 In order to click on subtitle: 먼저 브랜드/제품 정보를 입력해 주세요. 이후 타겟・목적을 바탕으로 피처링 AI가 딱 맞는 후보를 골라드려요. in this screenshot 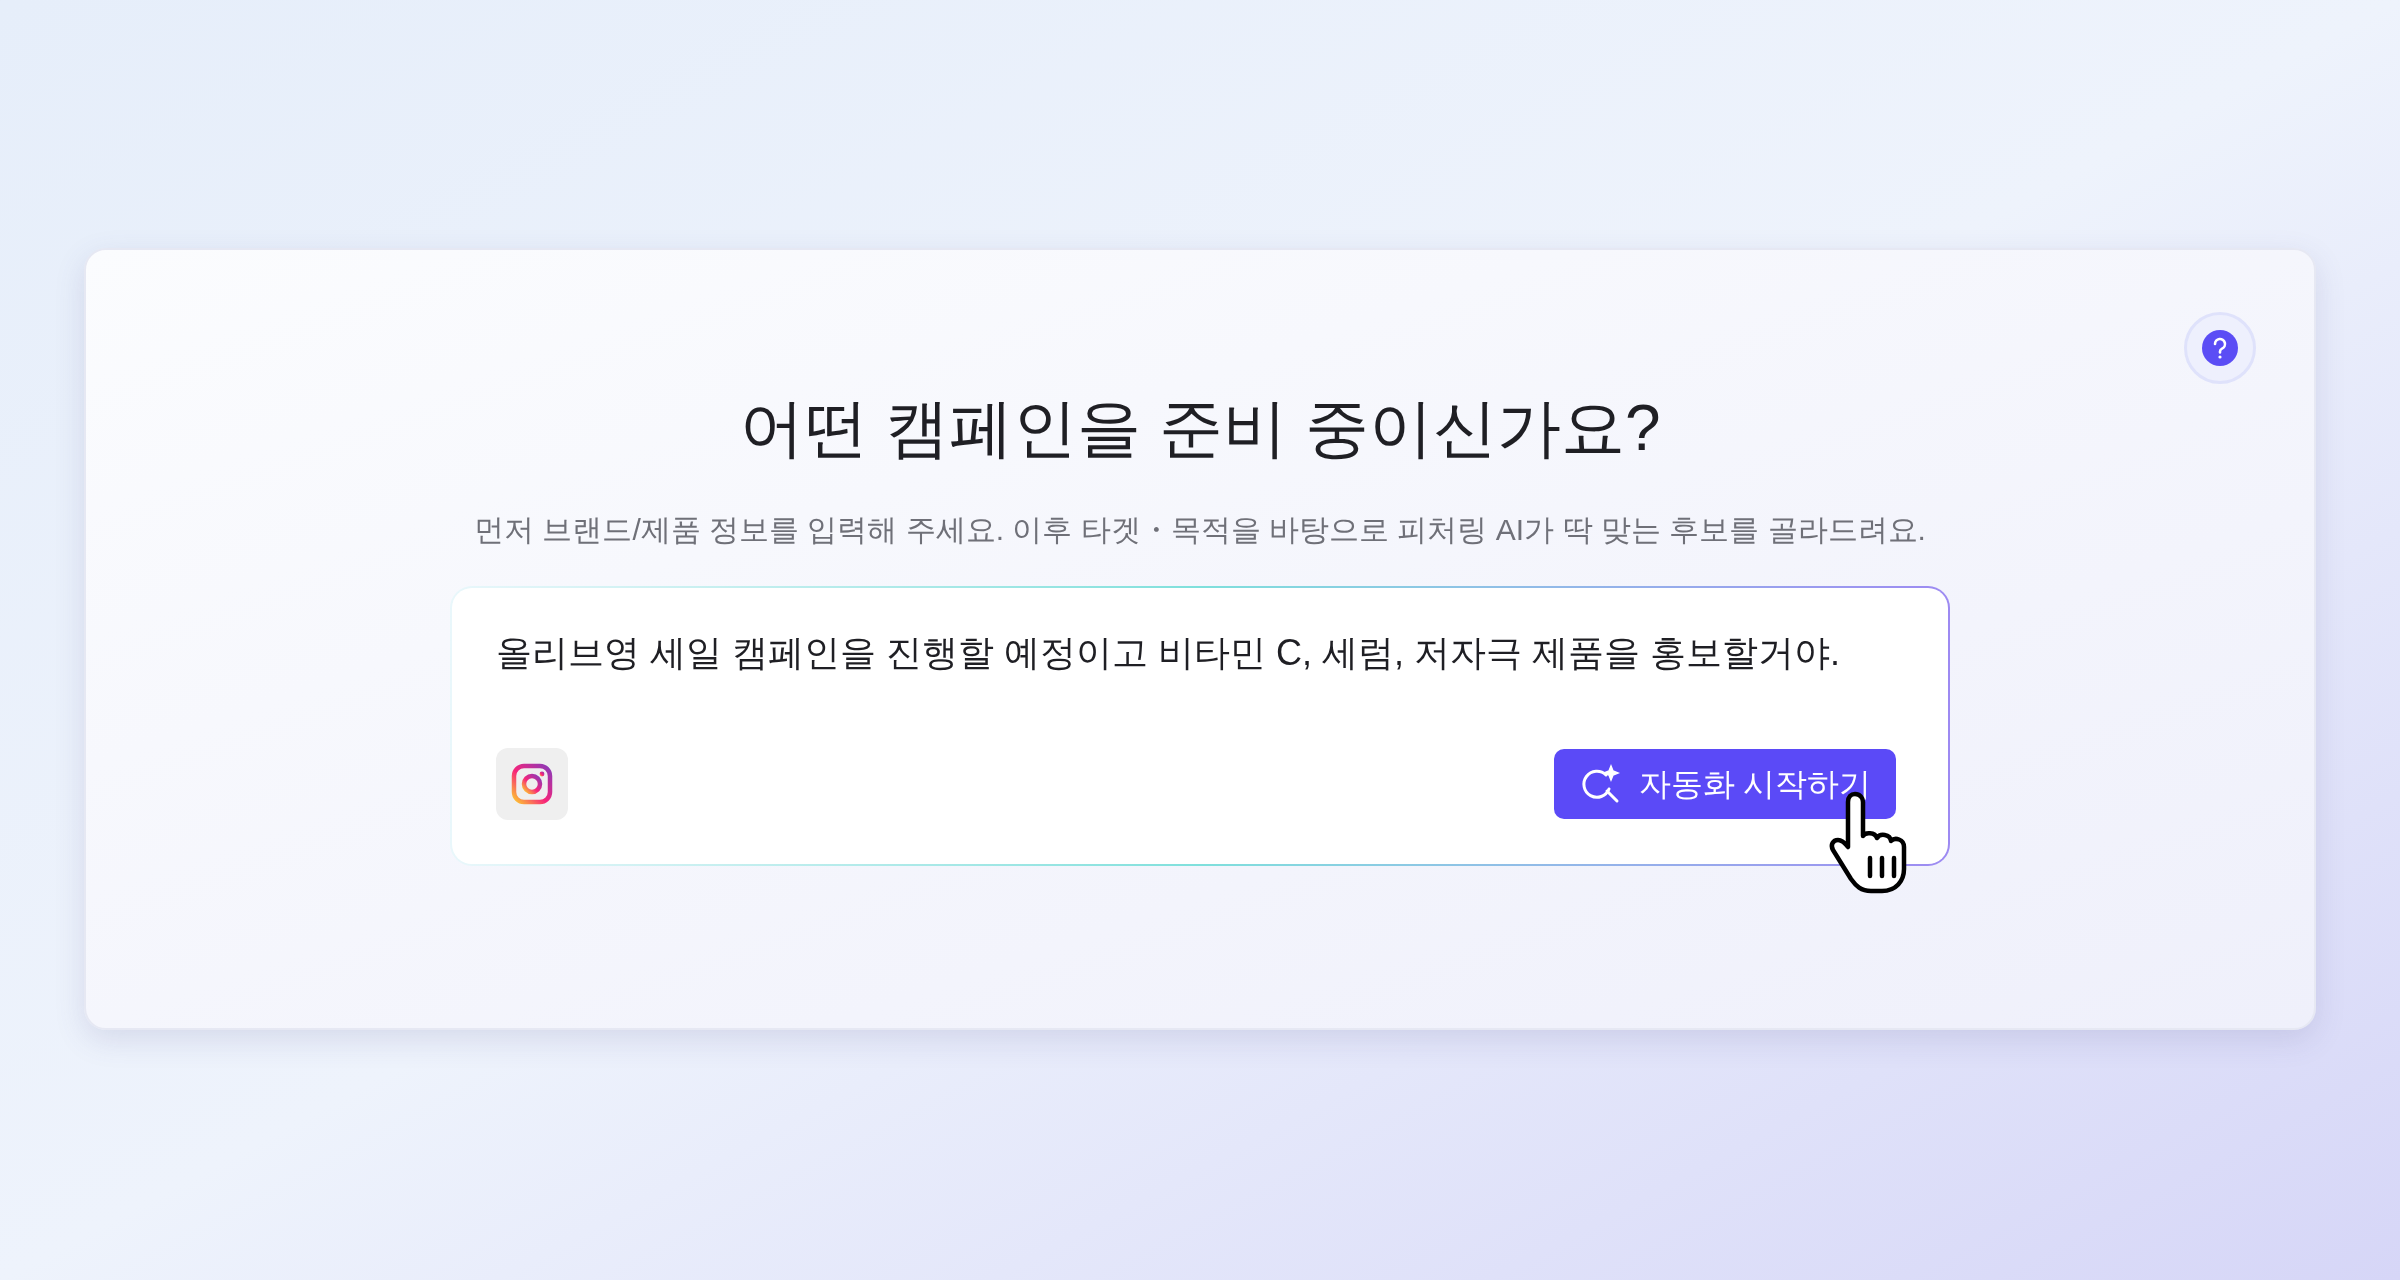, I will do `click(1200, 530)`.